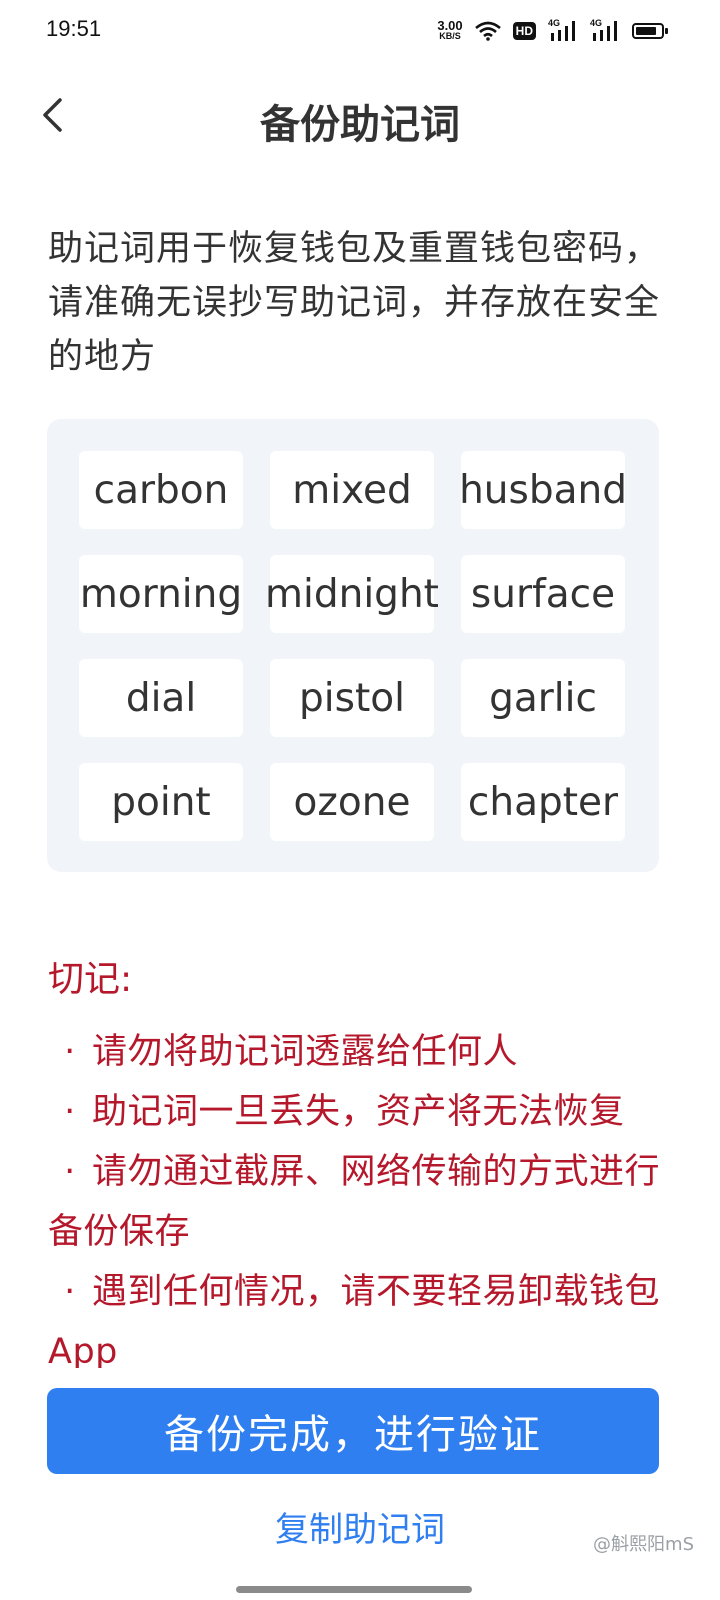 This screenshot has width=720, height=1600. I want to click on mnemonic-word: midnight, so click(352, 594).